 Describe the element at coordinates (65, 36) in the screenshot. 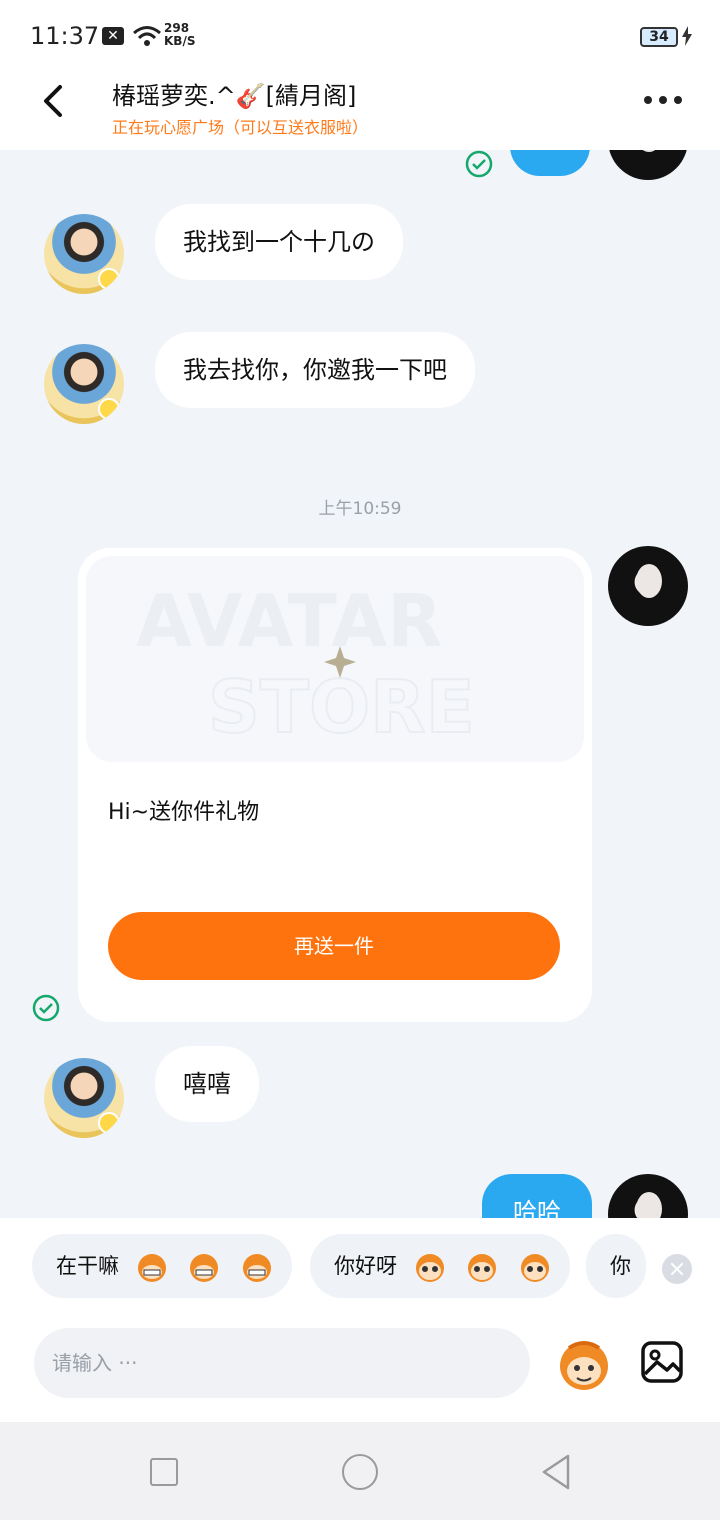

I see `status-time: 11:37` at that location.